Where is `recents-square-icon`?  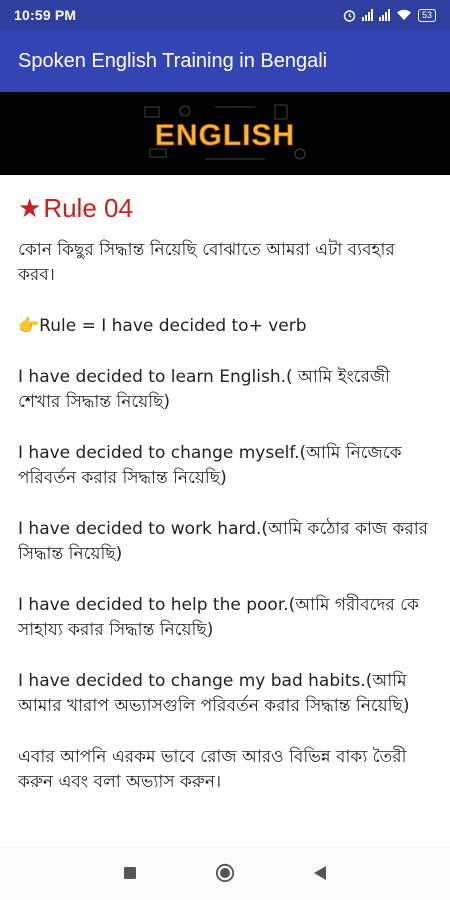 recents-square-icon is located at coordinates (130, 873).